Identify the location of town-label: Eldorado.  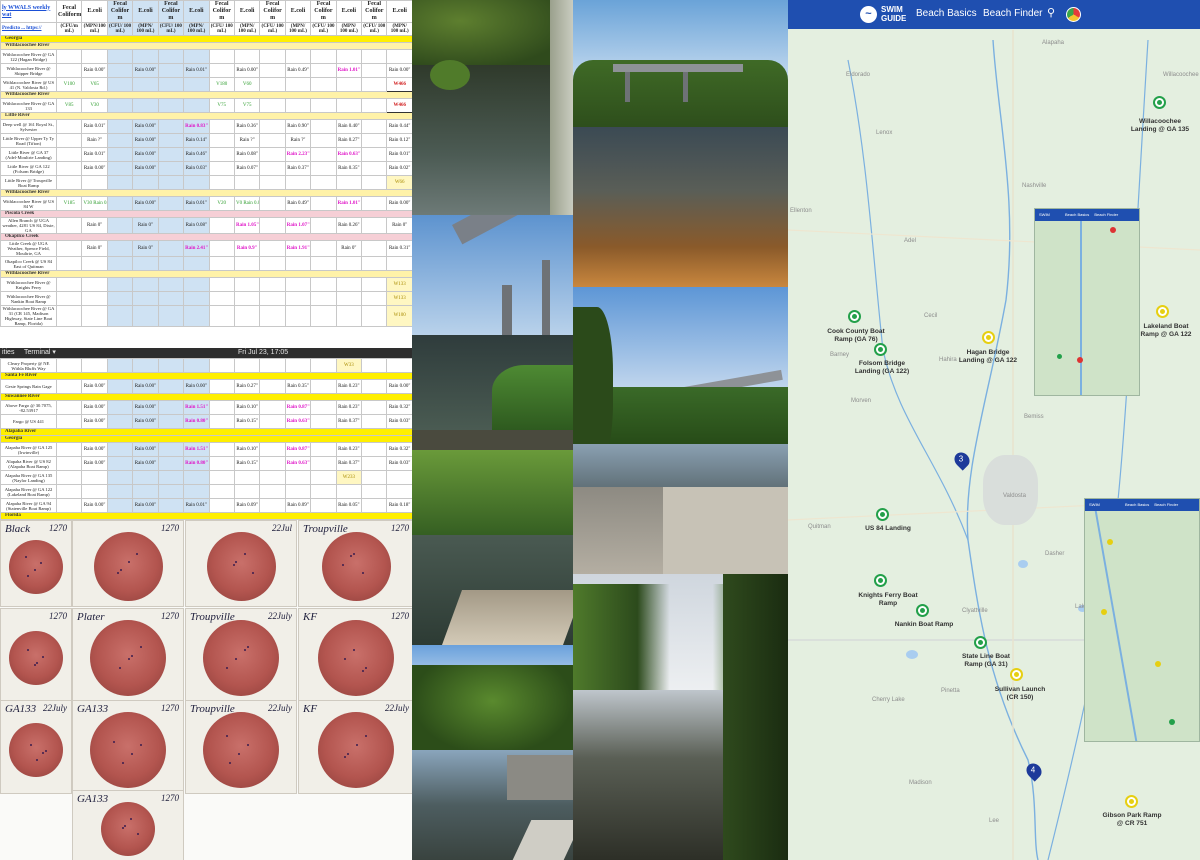
(858, 75).